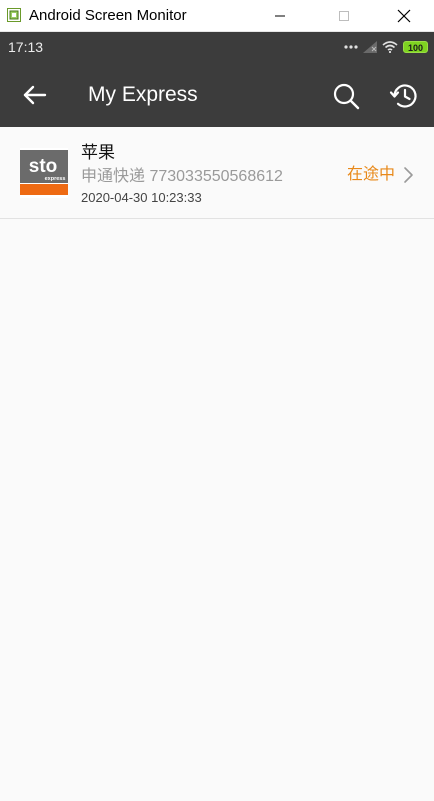  What do you see at coordinates (351, 47) in the screenshot?
I see `dots-icon` at bounding box center [351, 47].